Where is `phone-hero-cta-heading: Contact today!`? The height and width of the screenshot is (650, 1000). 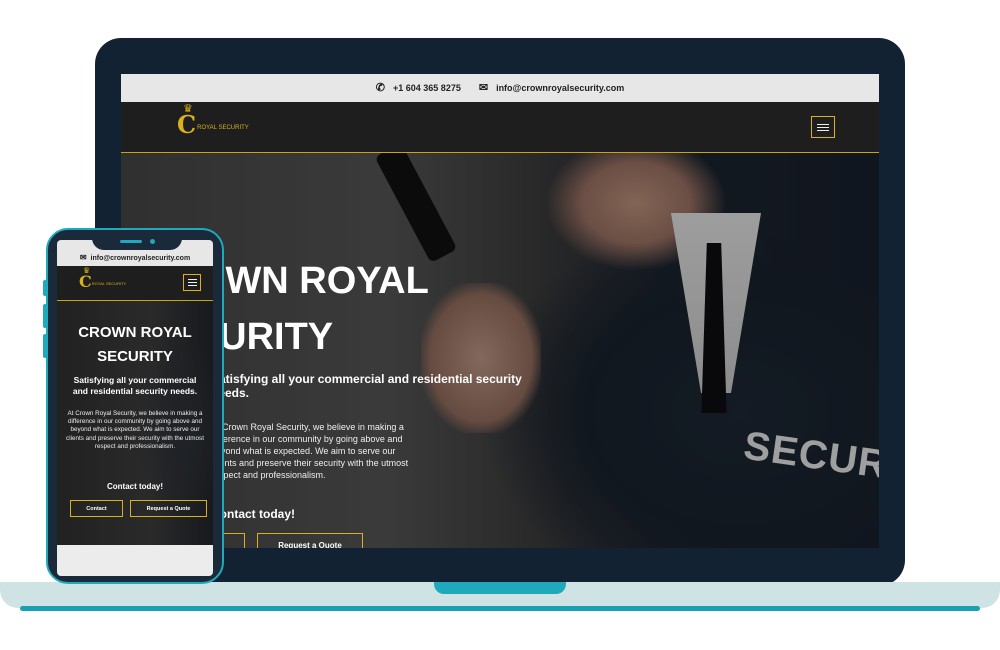 phone-hero-cta-heading: Contact today! is located at coordinates (135, 486).